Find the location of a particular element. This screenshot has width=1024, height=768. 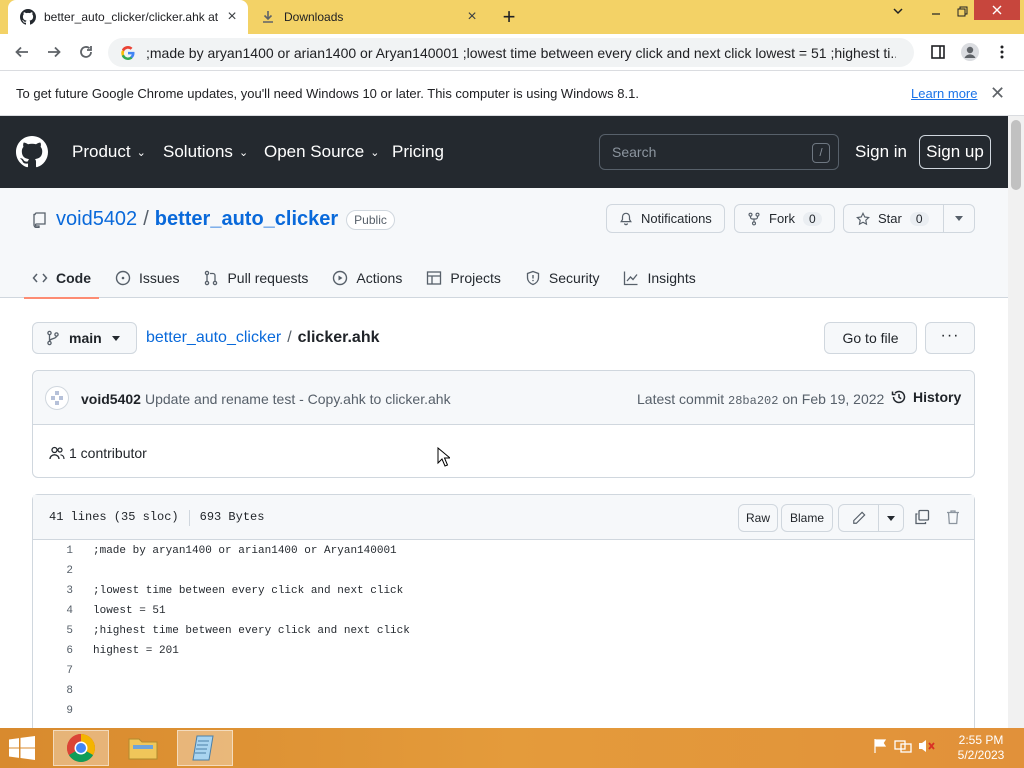

back-button is located at coordinates (22, 52).